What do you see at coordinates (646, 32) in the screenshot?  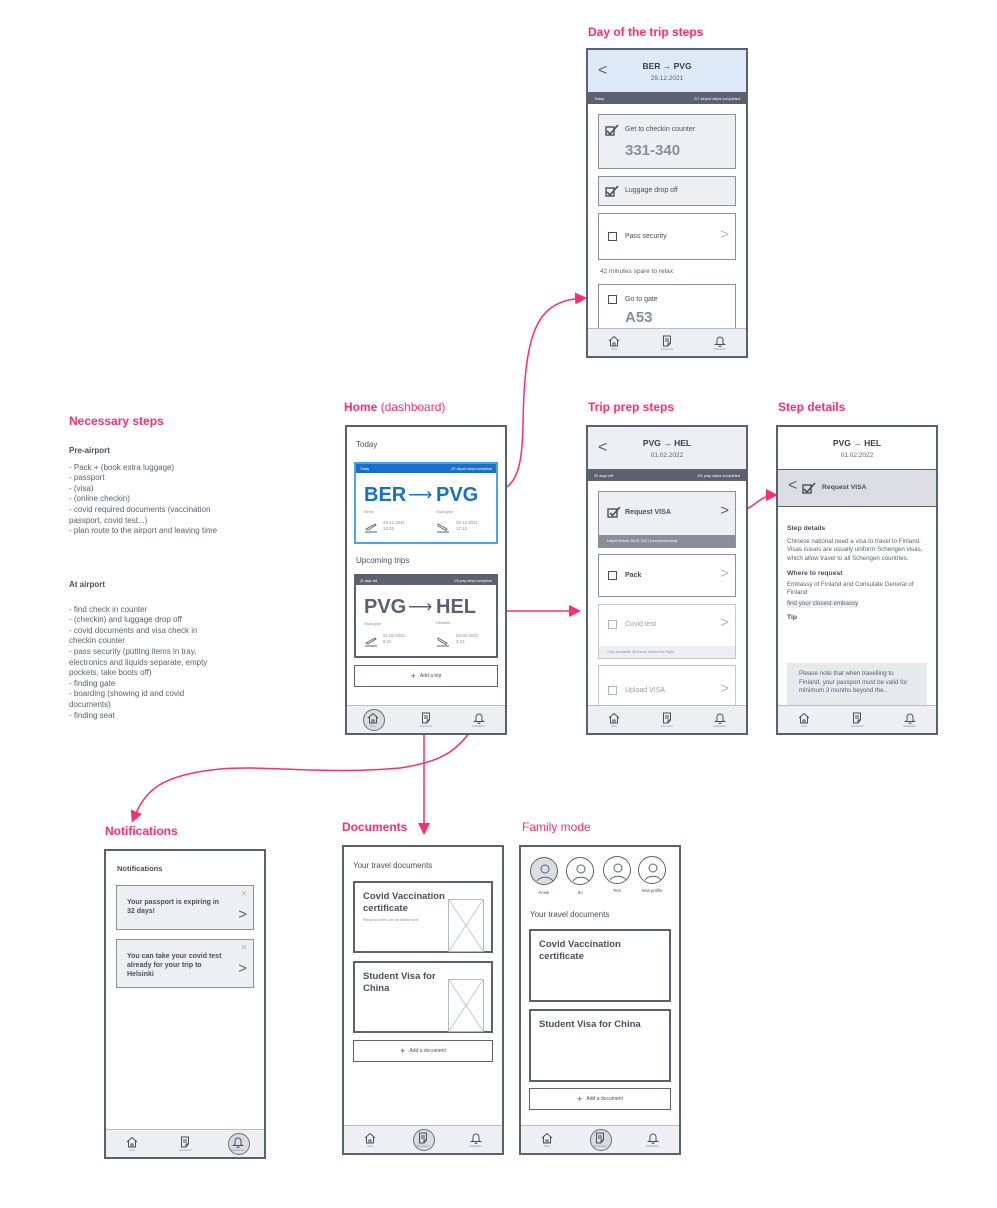 I see `label-day-of-trip: Day of the trip steps` at bounding box center [646, 32].